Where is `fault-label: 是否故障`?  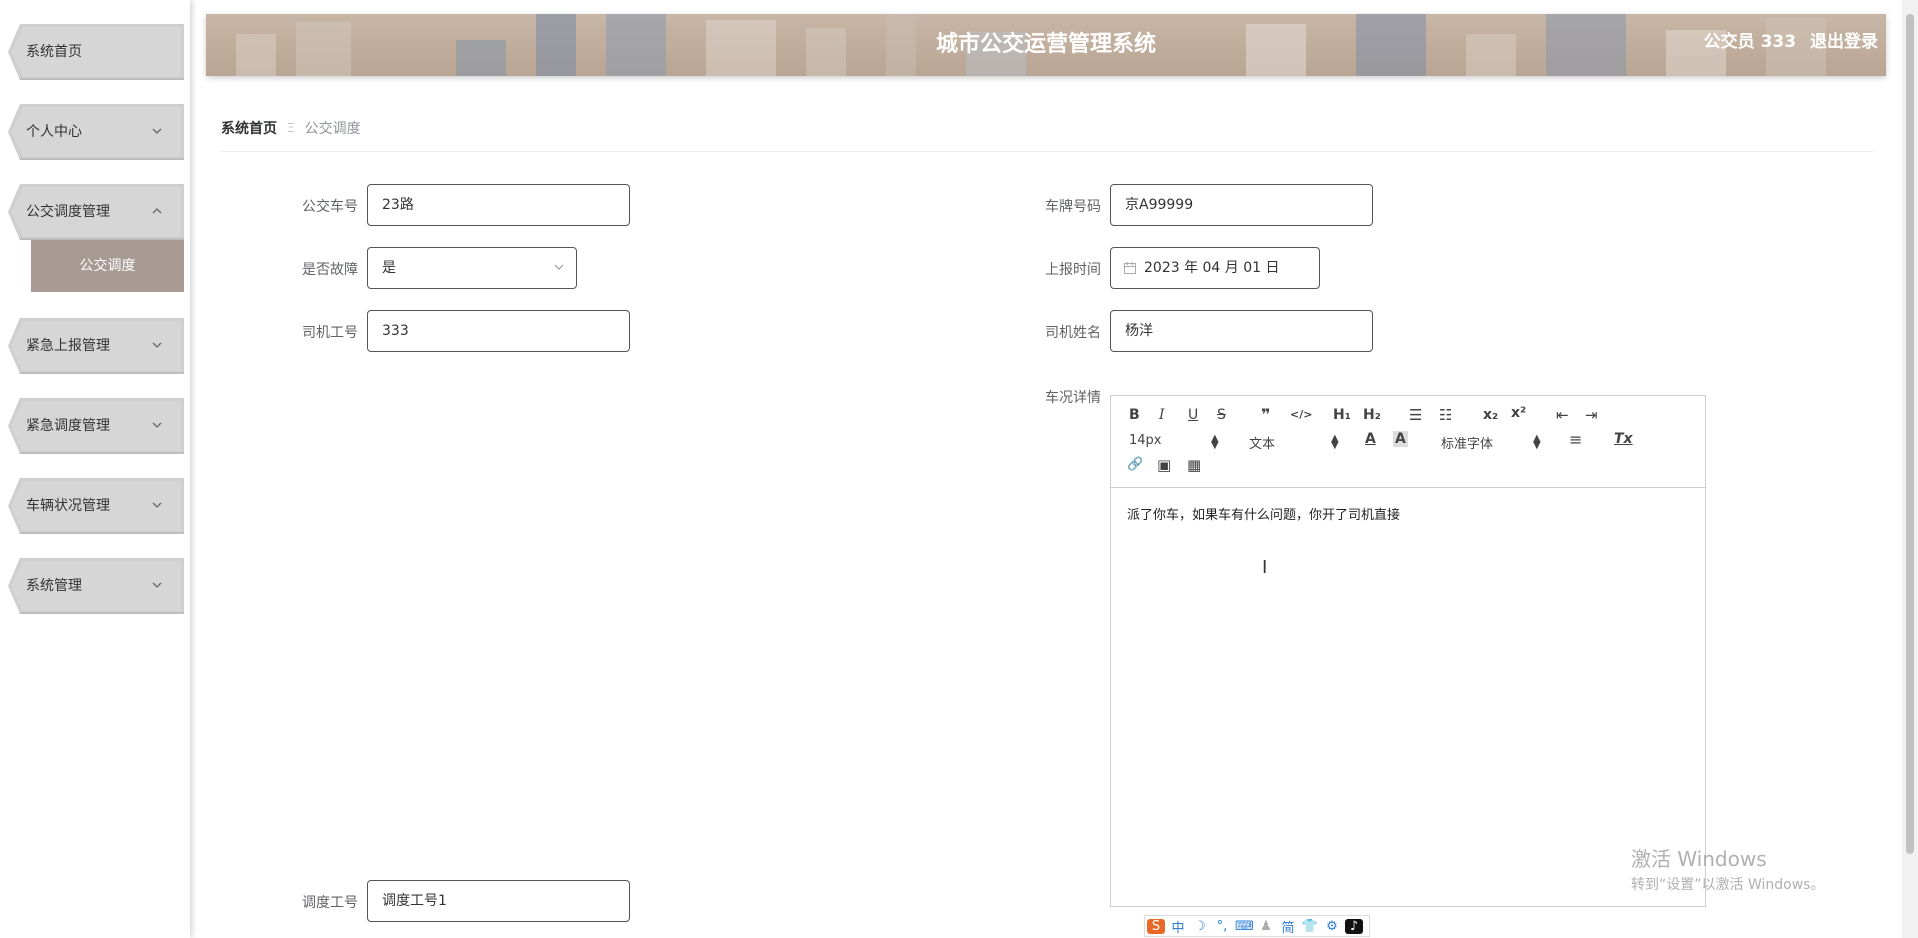
fault-label: 是否故障 is located at coordinates (330, 270).